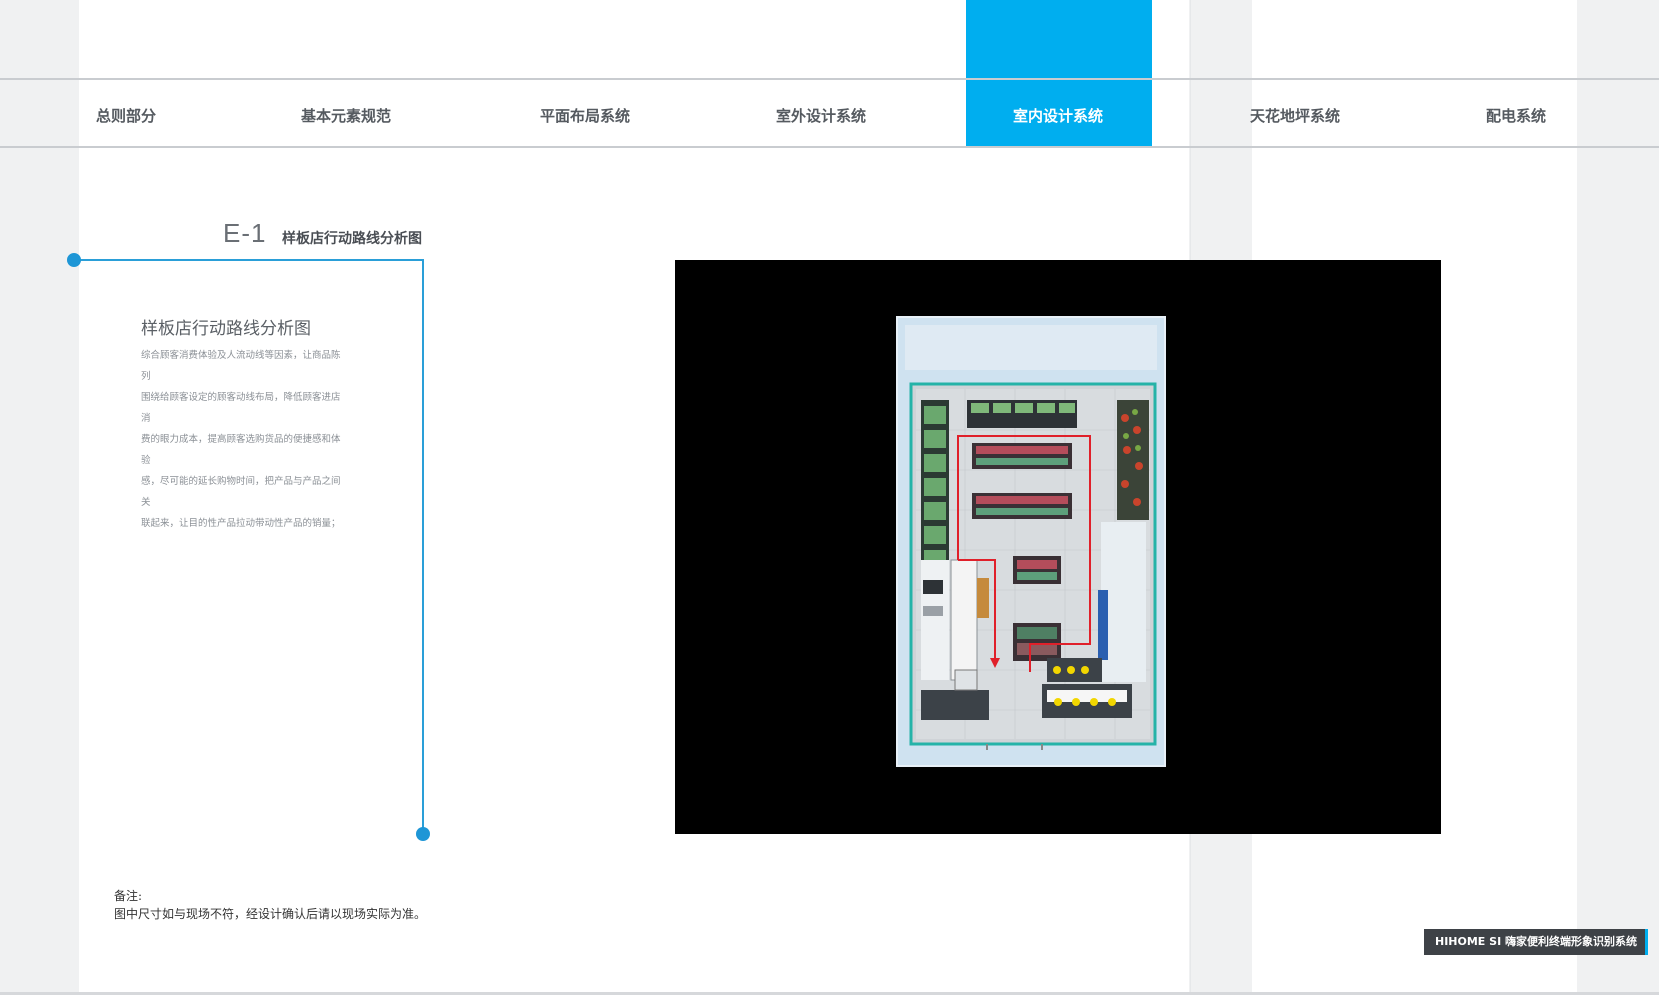  What do you see at coordinates (270, 914) in the screenshot?
I see `note-text: 图中尺寸如与现场不符，经设计确认后请以现场实际为准。` at bounding box center [270, 914].